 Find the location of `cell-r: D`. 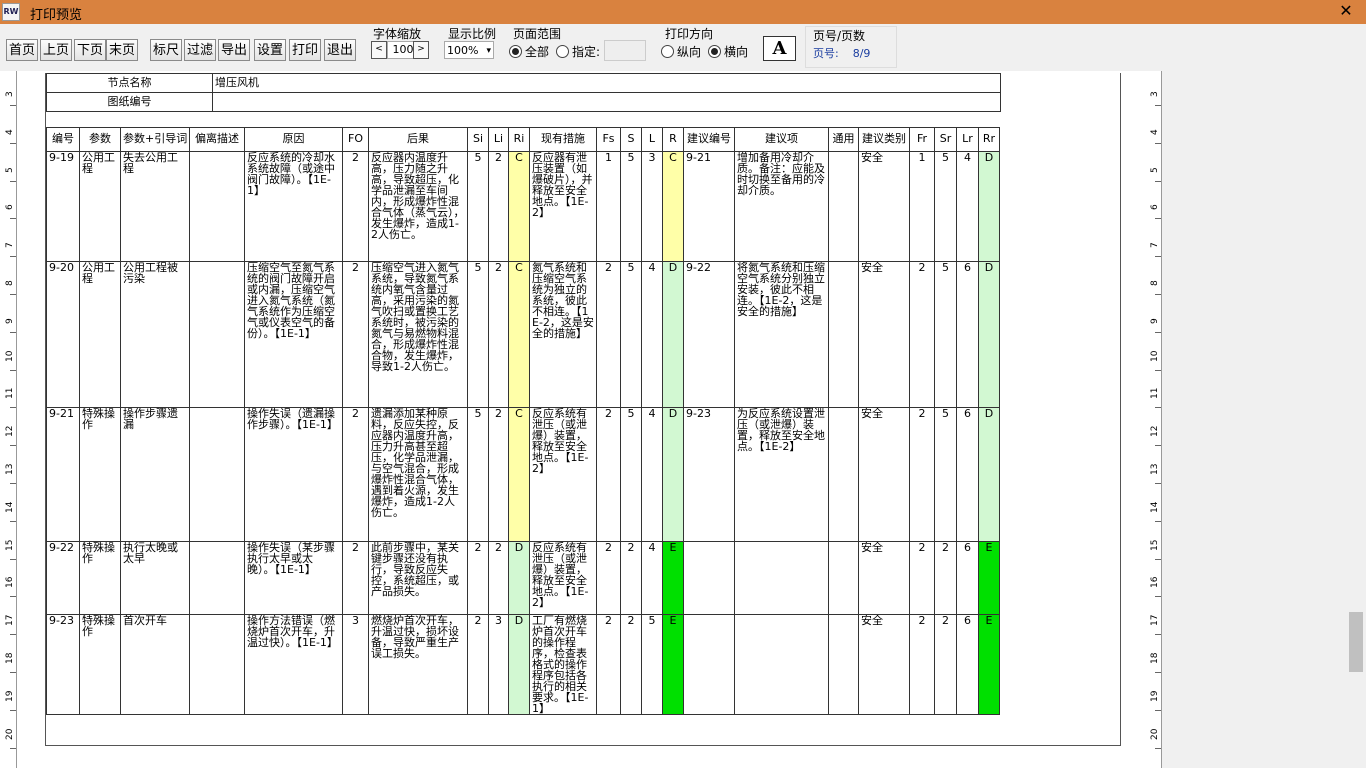

cell-r: D is located at coordinates (673, 334).